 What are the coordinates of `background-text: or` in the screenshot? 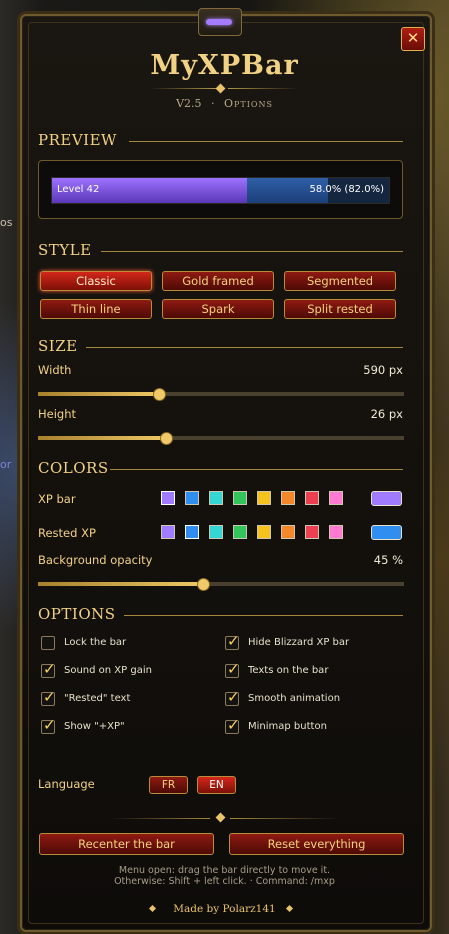 It's located at (6, 464).